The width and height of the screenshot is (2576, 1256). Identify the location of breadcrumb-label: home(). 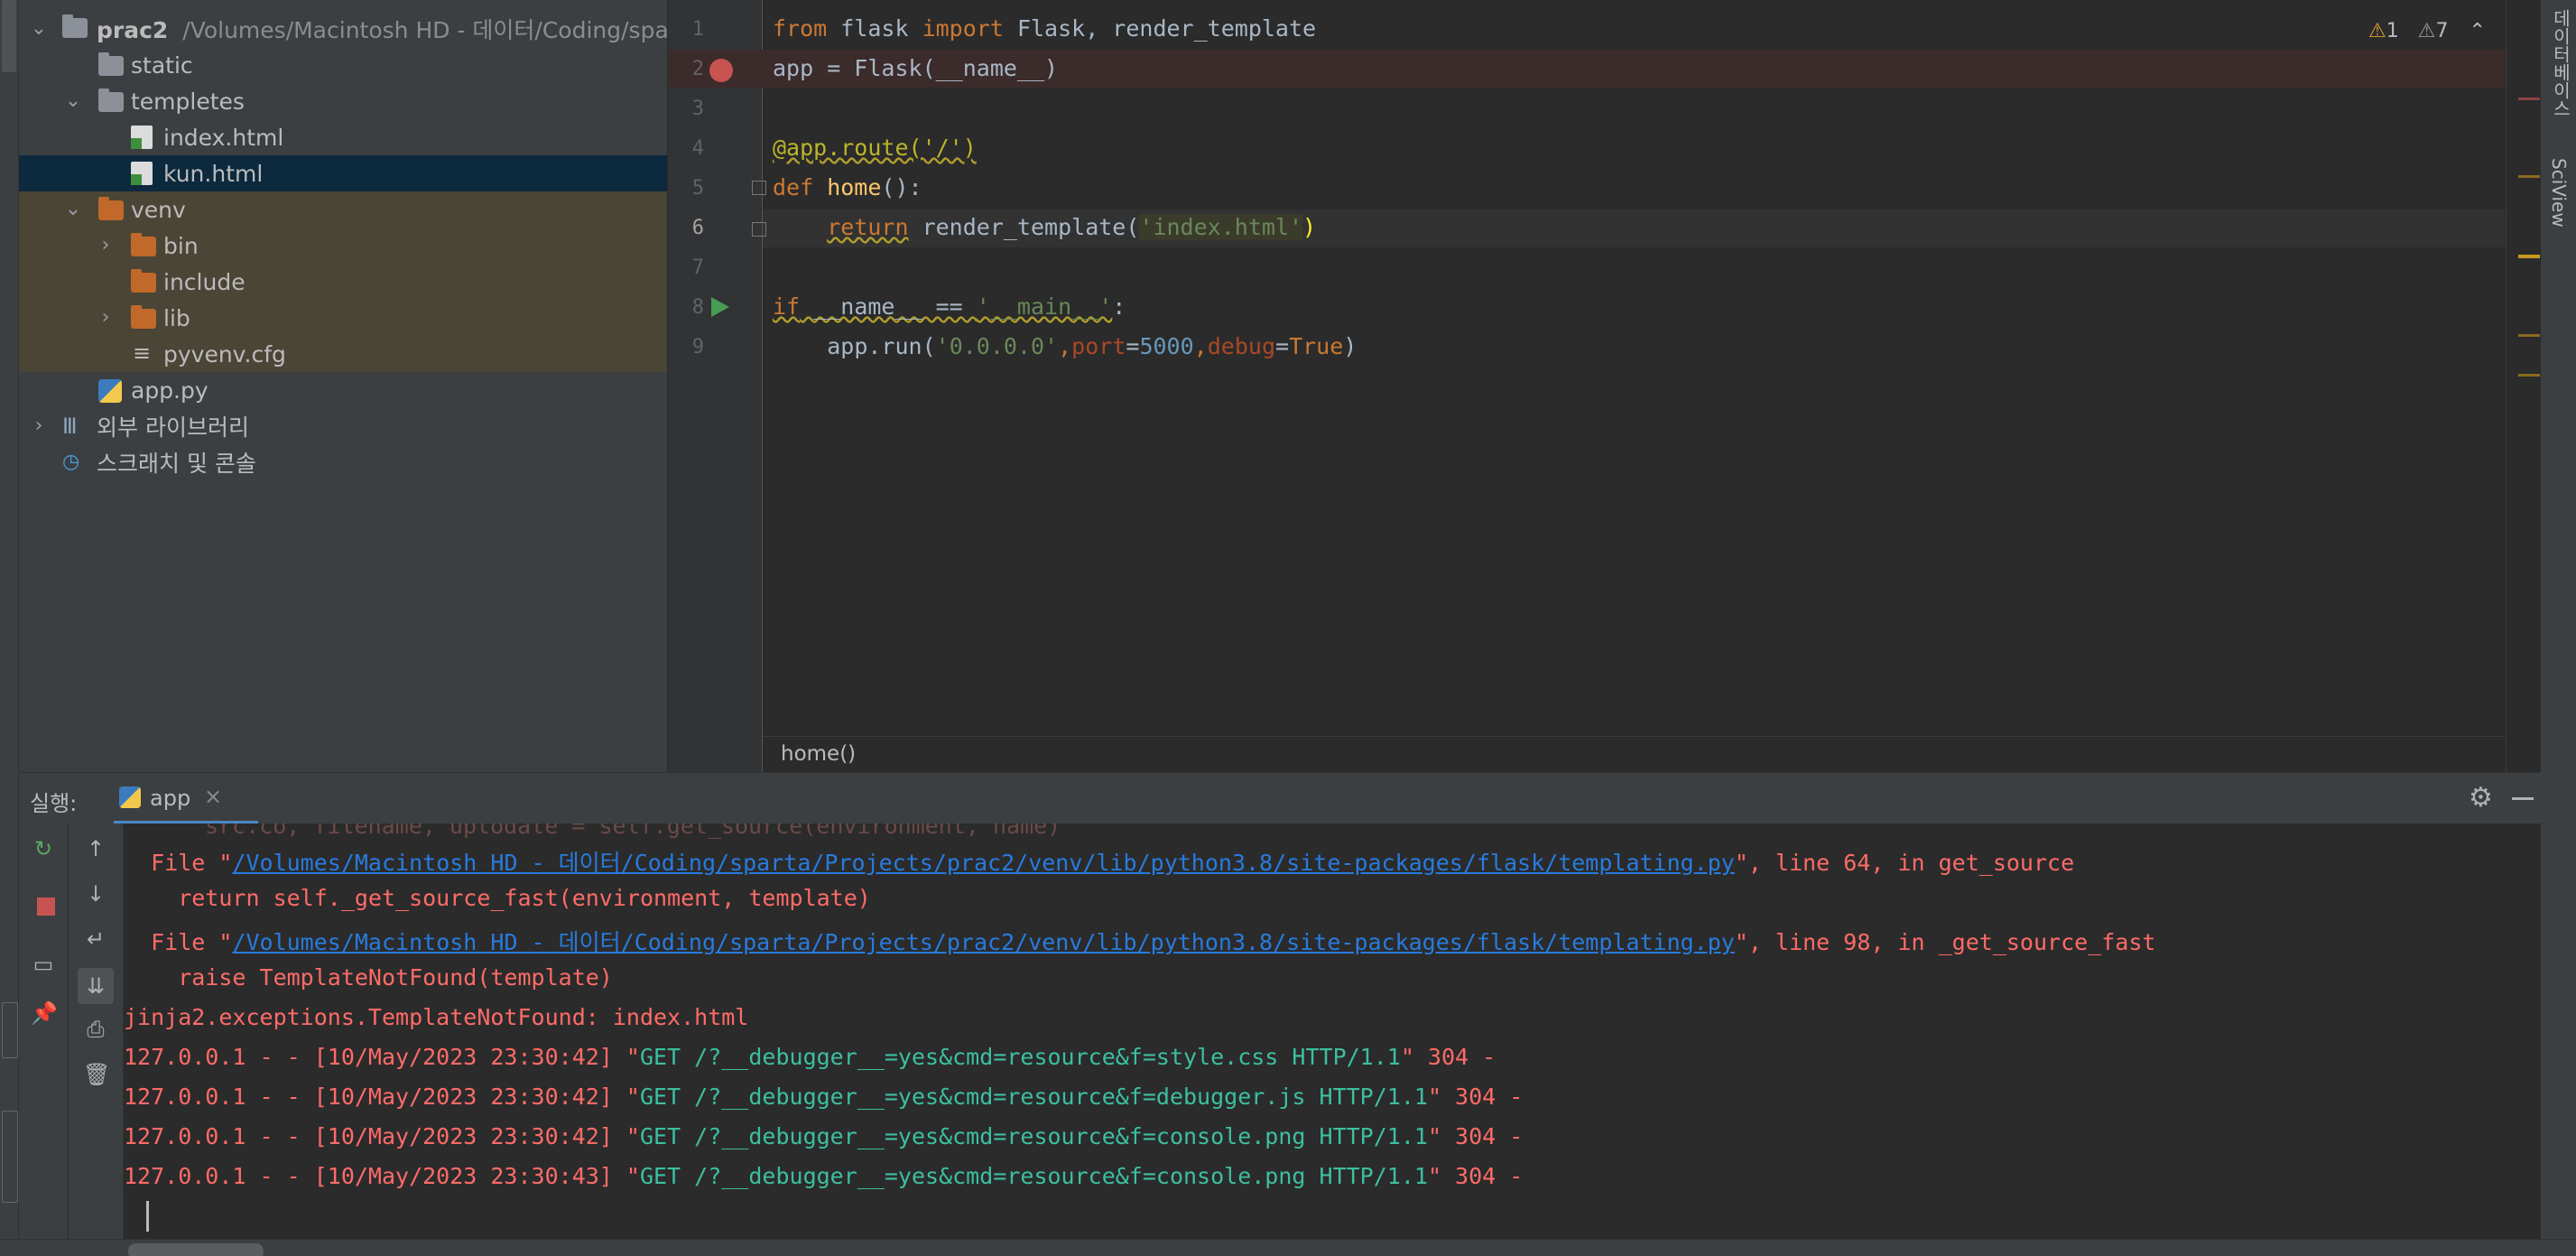
(818, 754).